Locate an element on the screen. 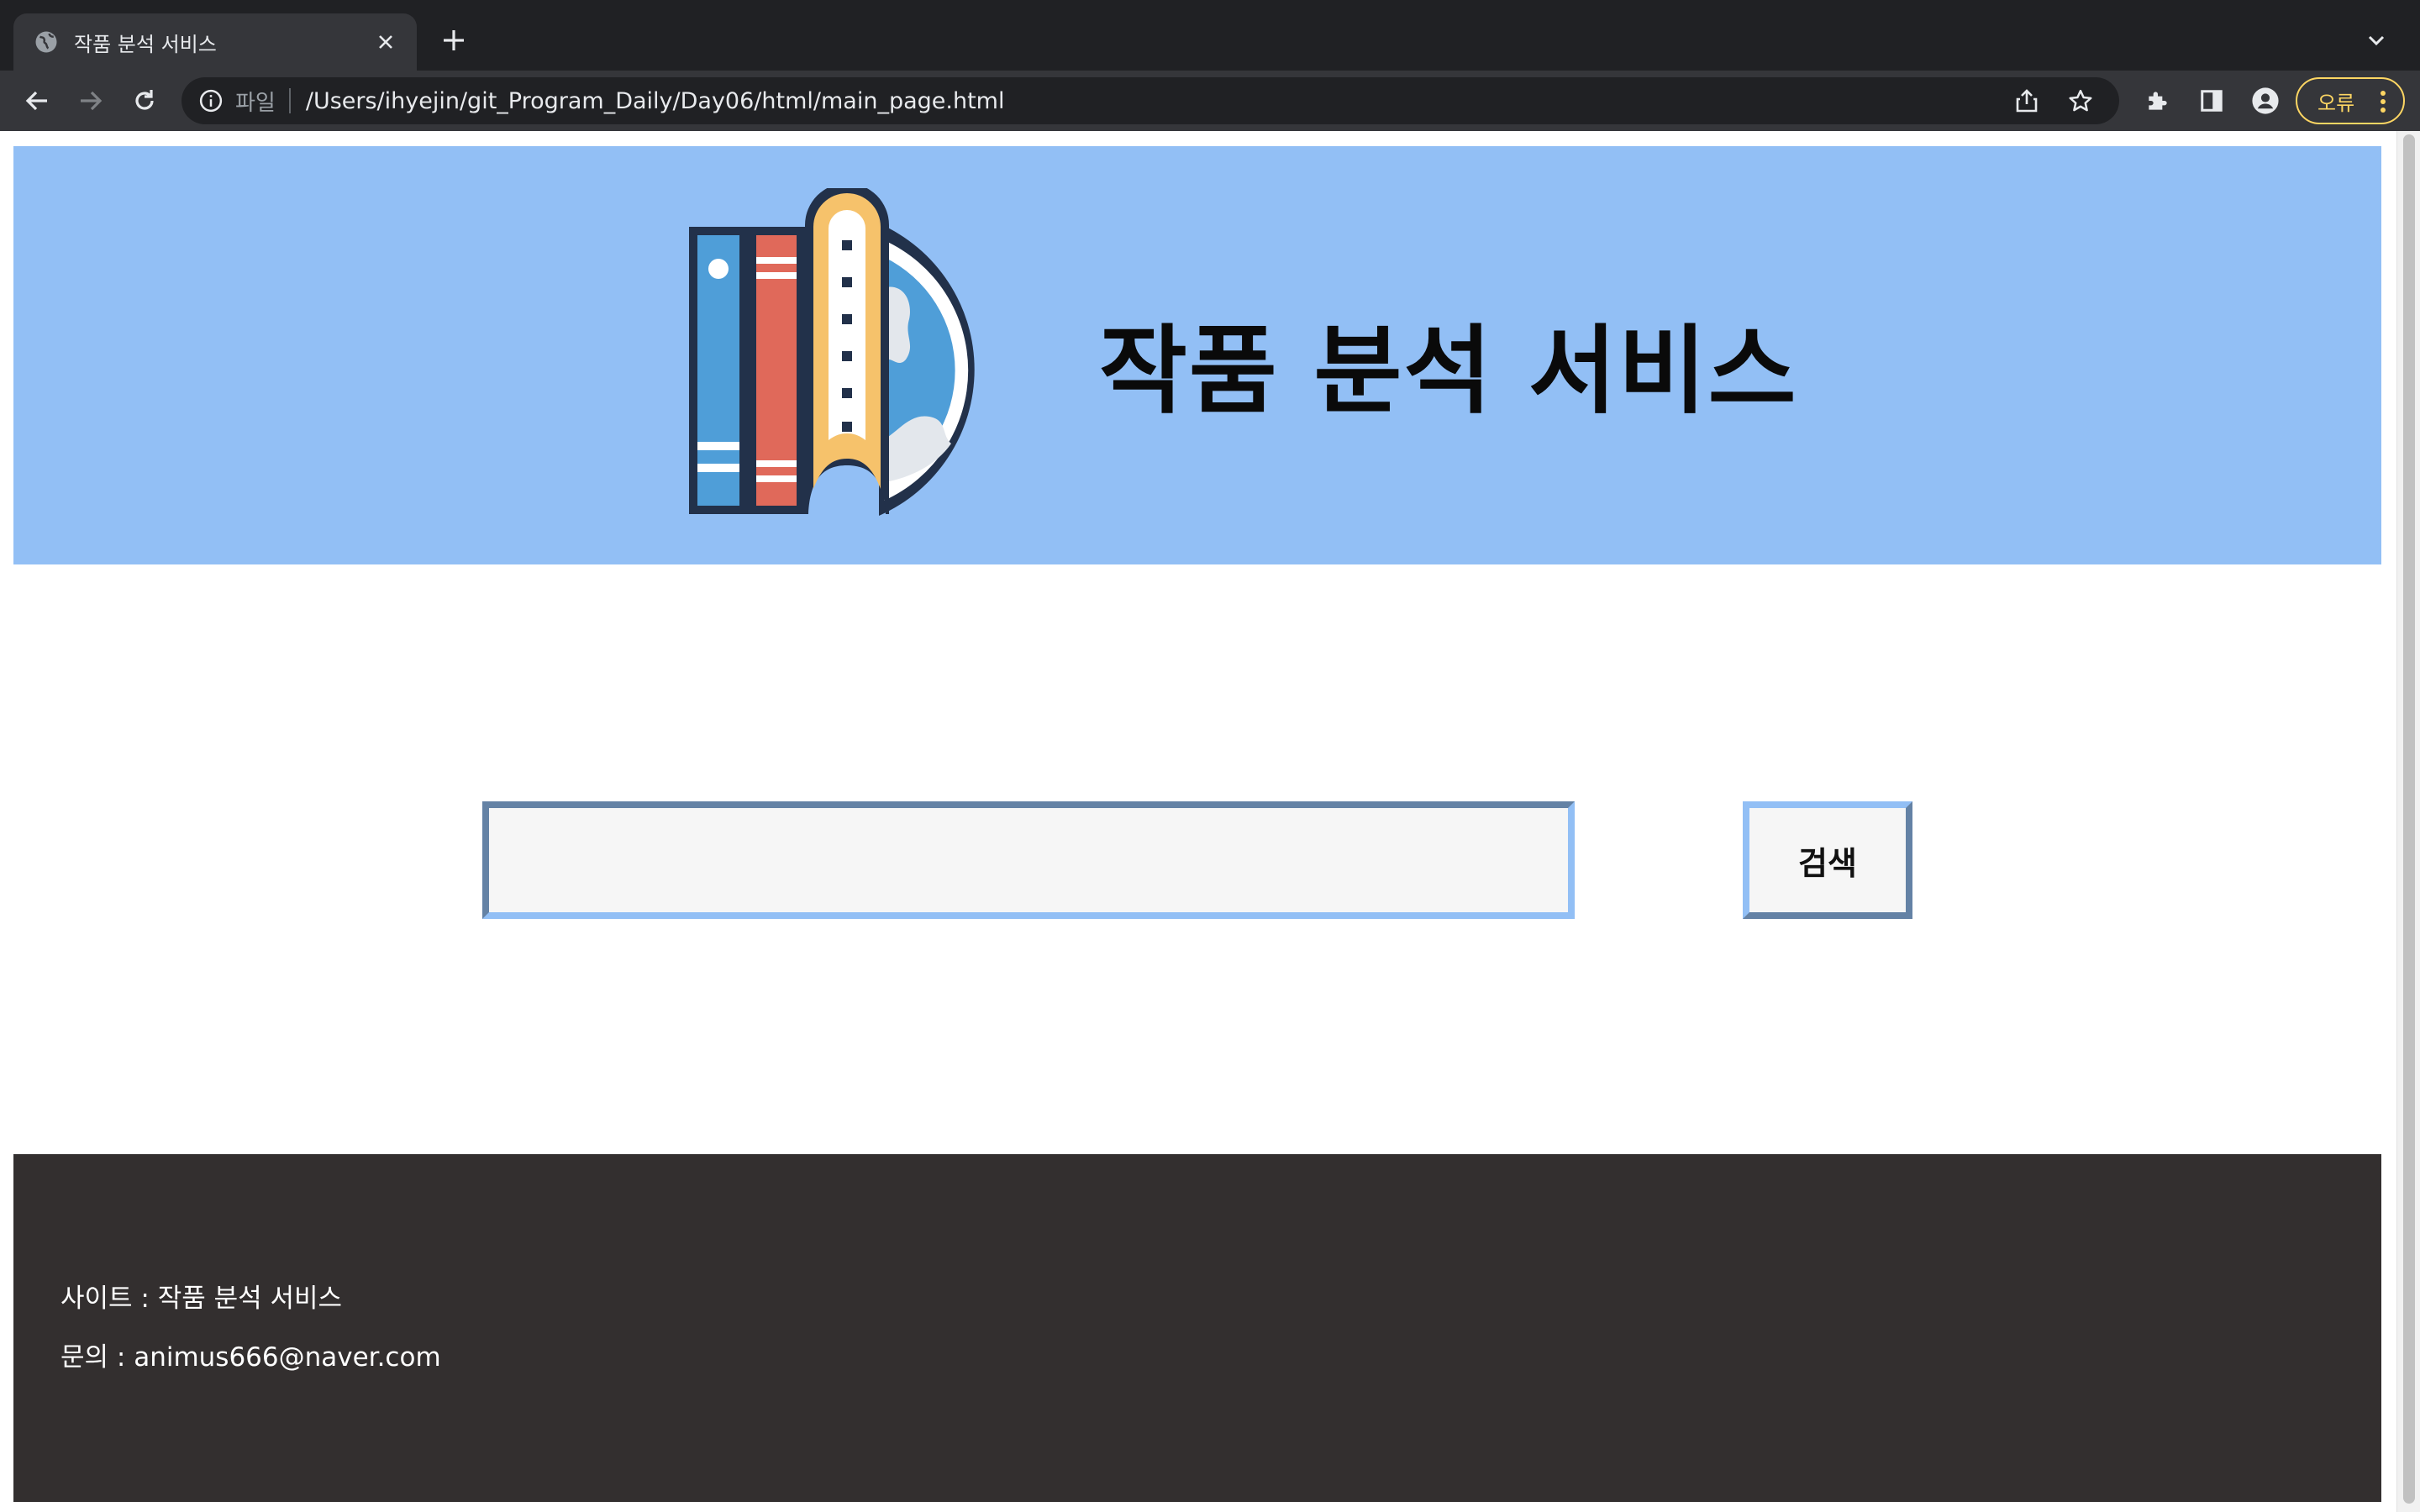  forward-arrow-icon is located at coordinates (90, 100).